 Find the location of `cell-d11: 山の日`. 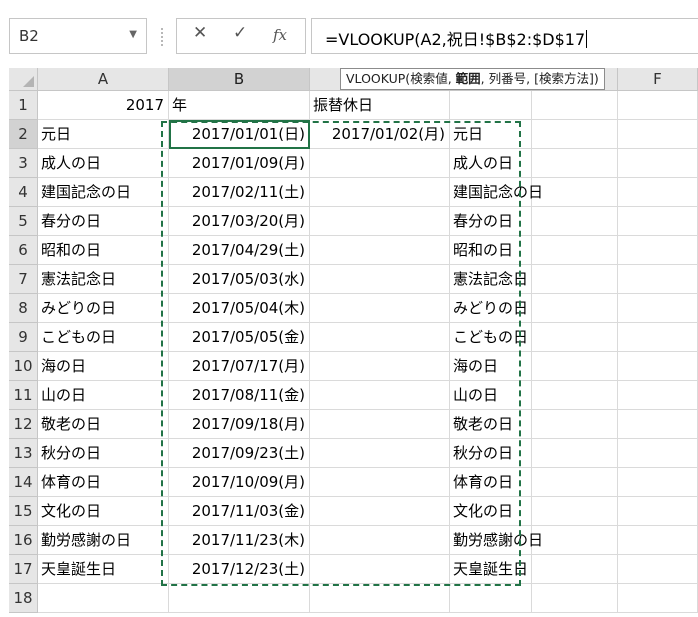

cell-d11: 山の日 is located at coordinates (491, 395).